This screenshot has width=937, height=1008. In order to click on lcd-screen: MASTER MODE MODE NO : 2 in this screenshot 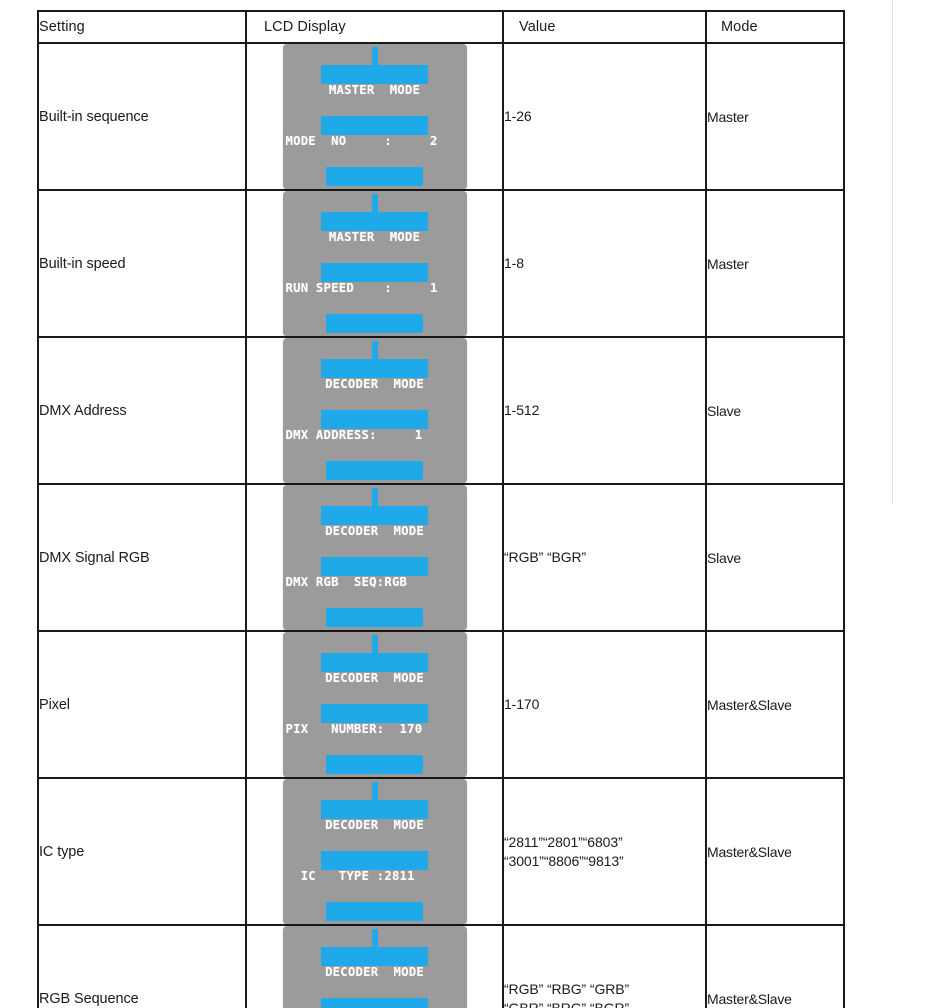, I will do `click(375, 116)`.